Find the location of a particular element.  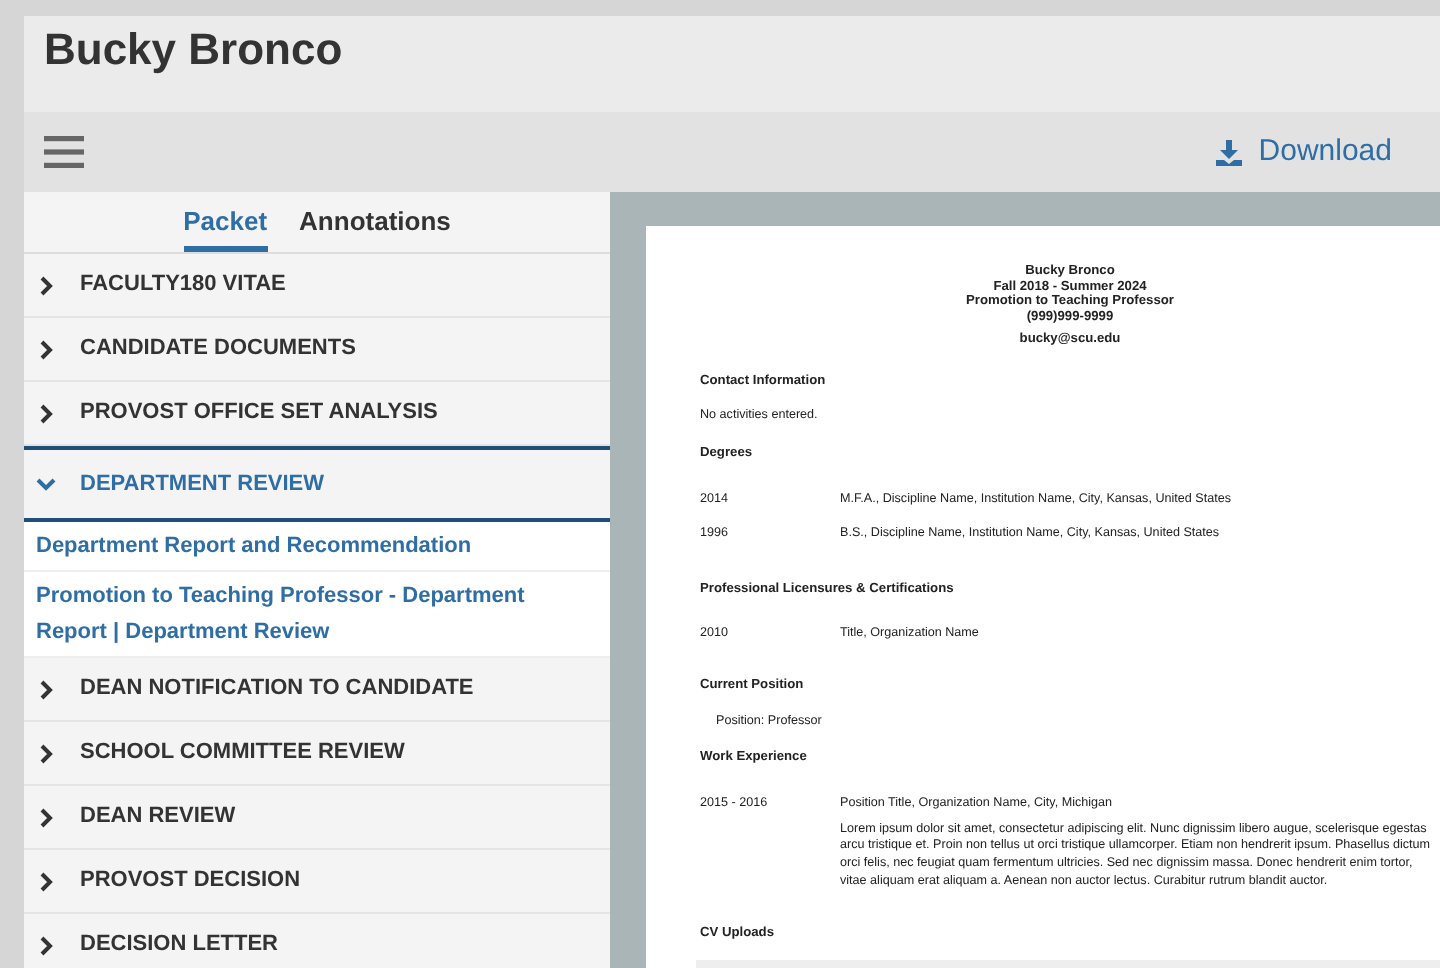

chevron-down-icon is located at coordinates (46, 484).